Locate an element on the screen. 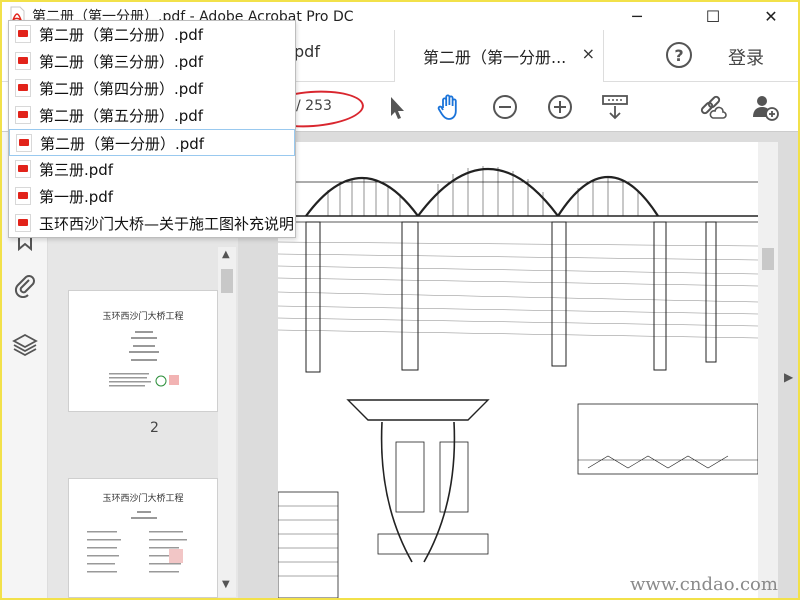  recent-file-item: 第二册（第三分册）.pdf is located at coordinates (152, 61).